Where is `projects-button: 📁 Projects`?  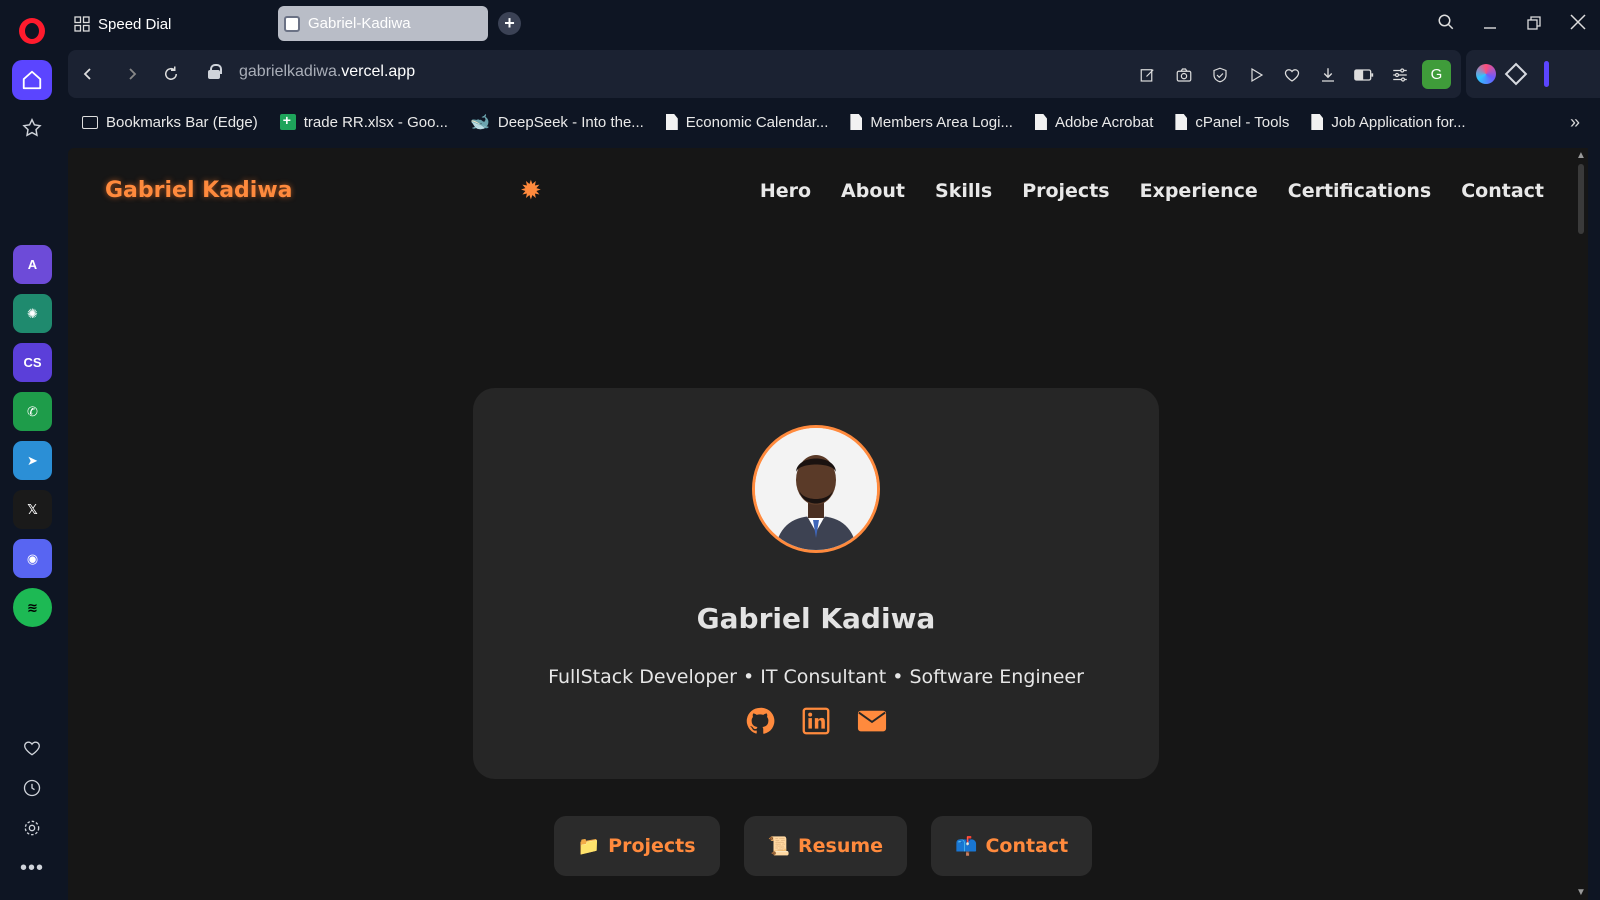
projects-button: 📁 Projects is located at coordinates (636, 846).